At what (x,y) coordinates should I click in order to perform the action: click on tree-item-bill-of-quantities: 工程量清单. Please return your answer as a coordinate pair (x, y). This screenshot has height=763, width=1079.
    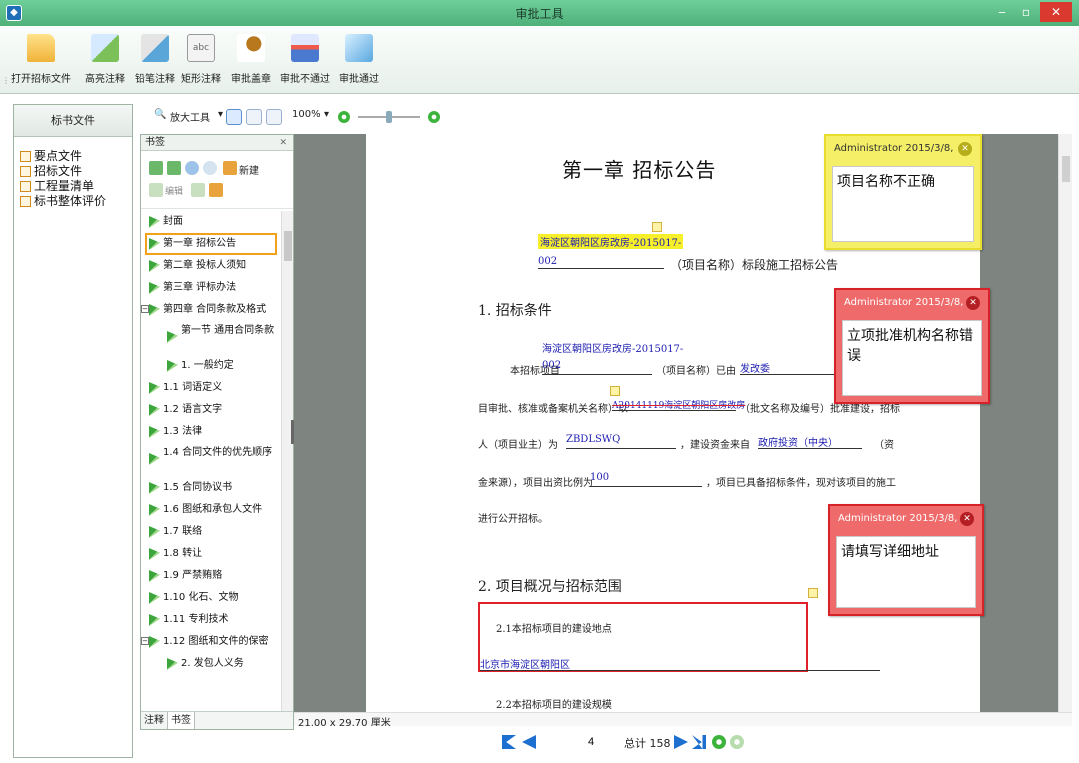
    Looking at the image, I should click on (73, 186).